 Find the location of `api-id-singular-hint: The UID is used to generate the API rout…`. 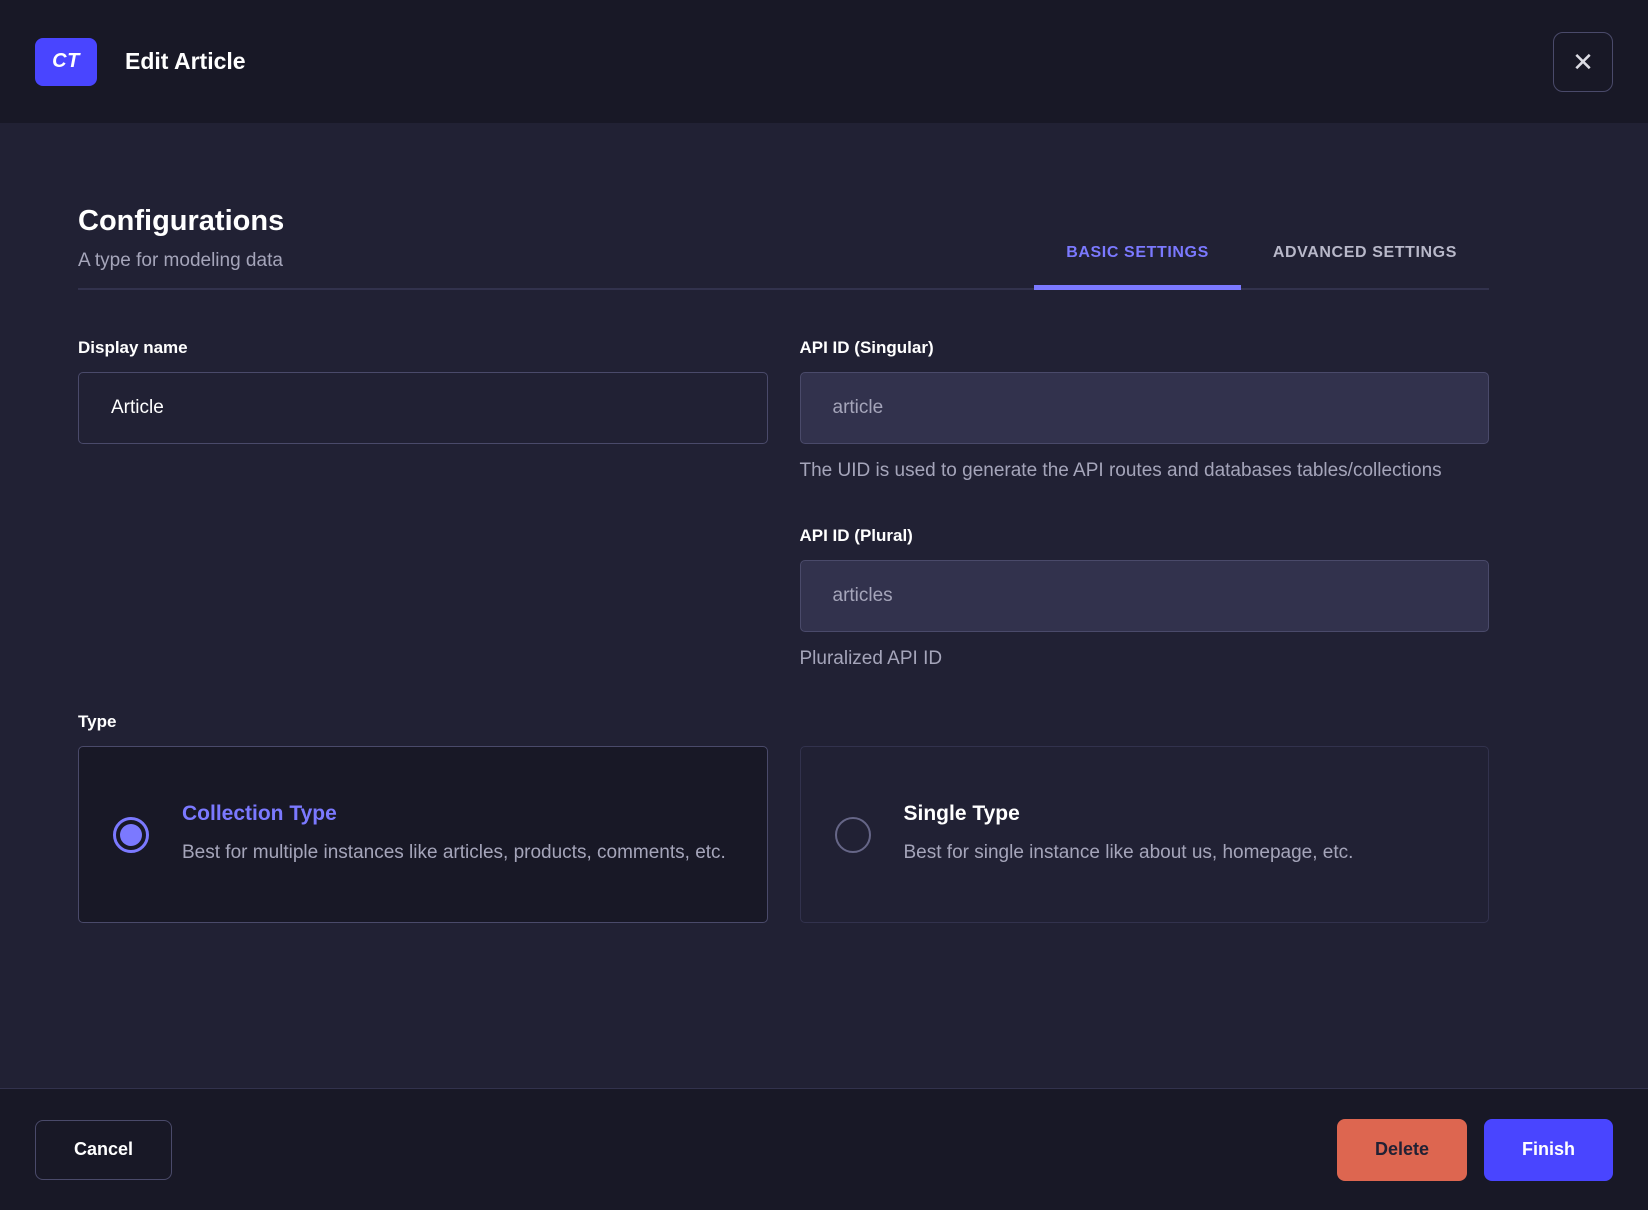

api-id-singular-hint: The UID is used to generate the API rout… is located at coordinates (1120, 470).